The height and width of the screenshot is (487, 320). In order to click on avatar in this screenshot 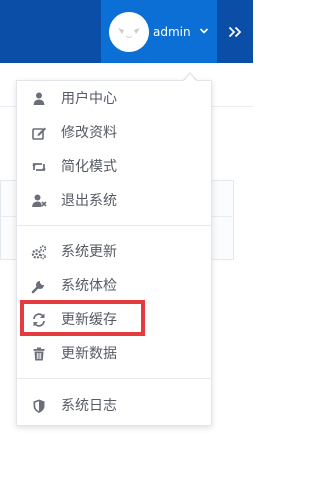, I will do `click(129, 32)`.